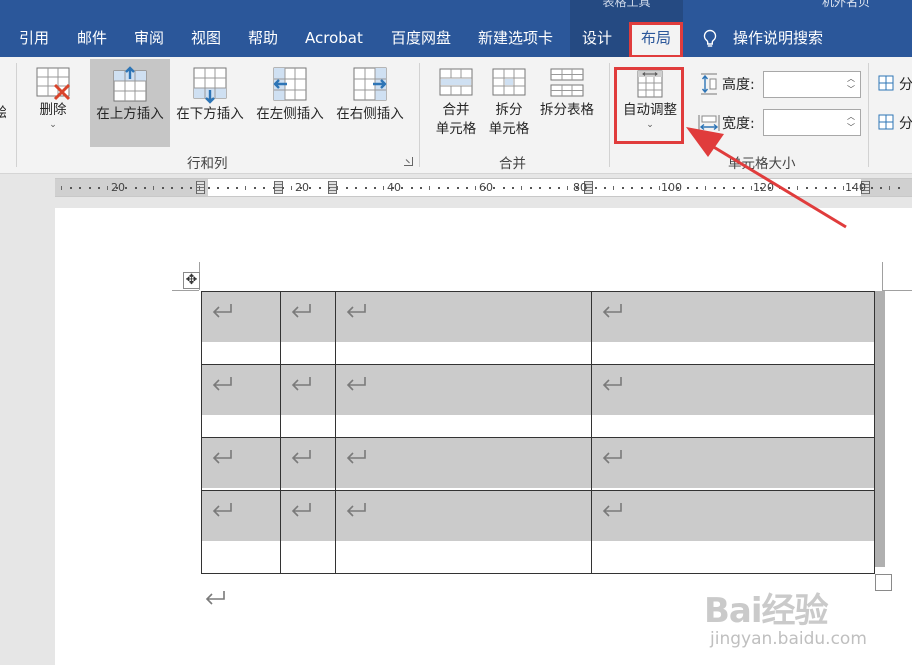 The height and width of the screenshot is (665, 912). What do you see at coordinates (762, 164) in the screenshot?
I see `cell-size-group-label: 单元格大小` at bounding box center [762, 164].